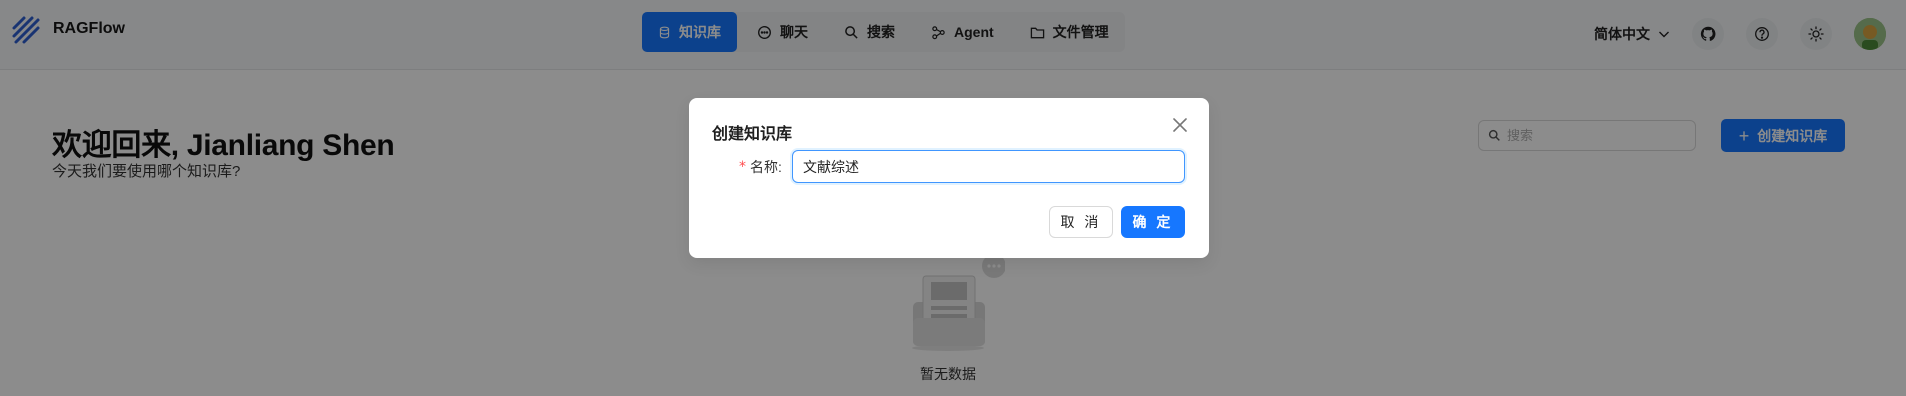 Image resolution: width=1906 pixels, height=396 pixels. I want to click on confirm-button: 确 定, so click(1153, 222).